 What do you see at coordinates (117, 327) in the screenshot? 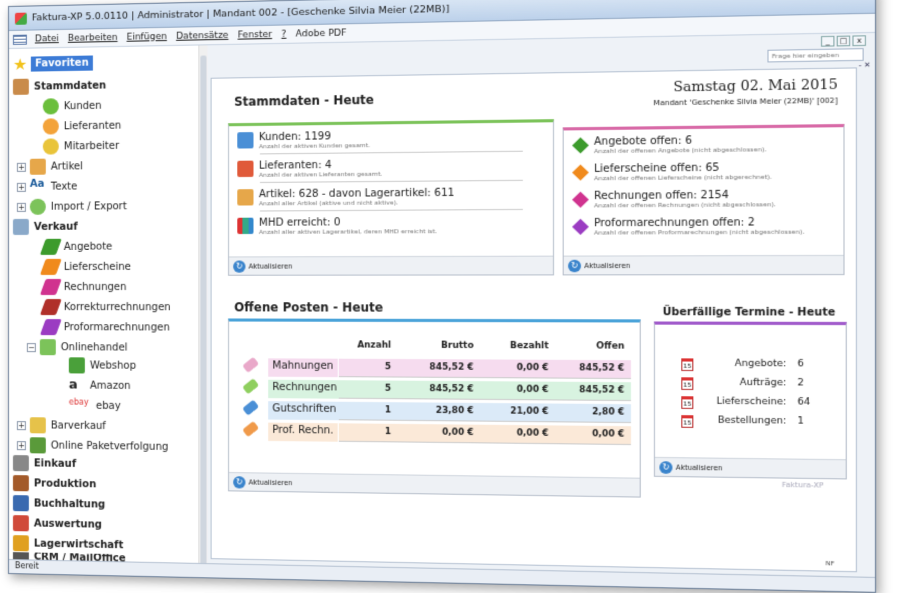
I see `sidebar-label: Proformarechnungen` at bounding box center [117, 327].